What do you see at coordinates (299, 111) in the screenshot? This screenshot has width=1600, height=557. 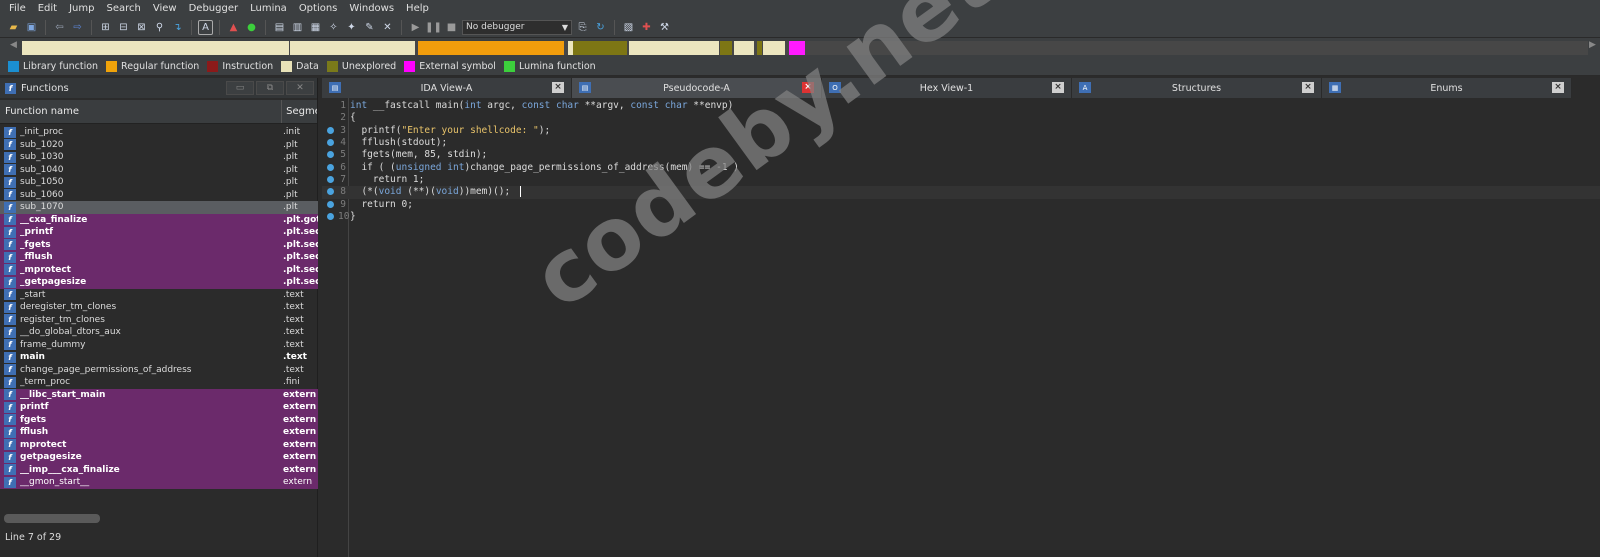 I see `column-header-segment: Segme` at bounding box center [299, 111].